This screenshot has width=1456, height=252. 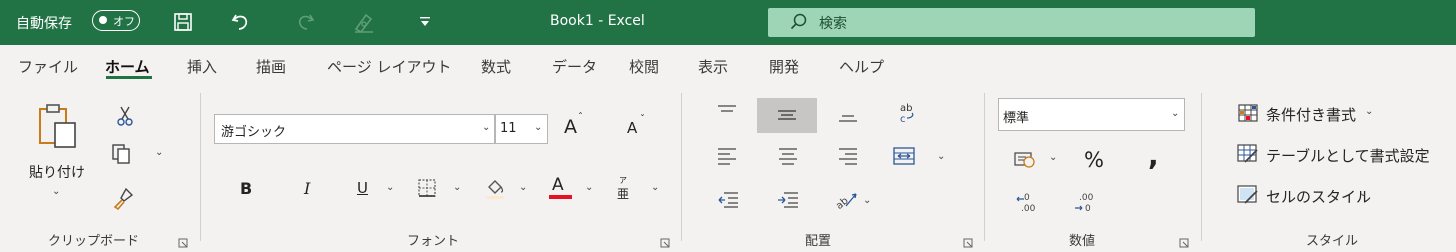 I want to click on orientation-icon: ab, so click(x=847, y=201).